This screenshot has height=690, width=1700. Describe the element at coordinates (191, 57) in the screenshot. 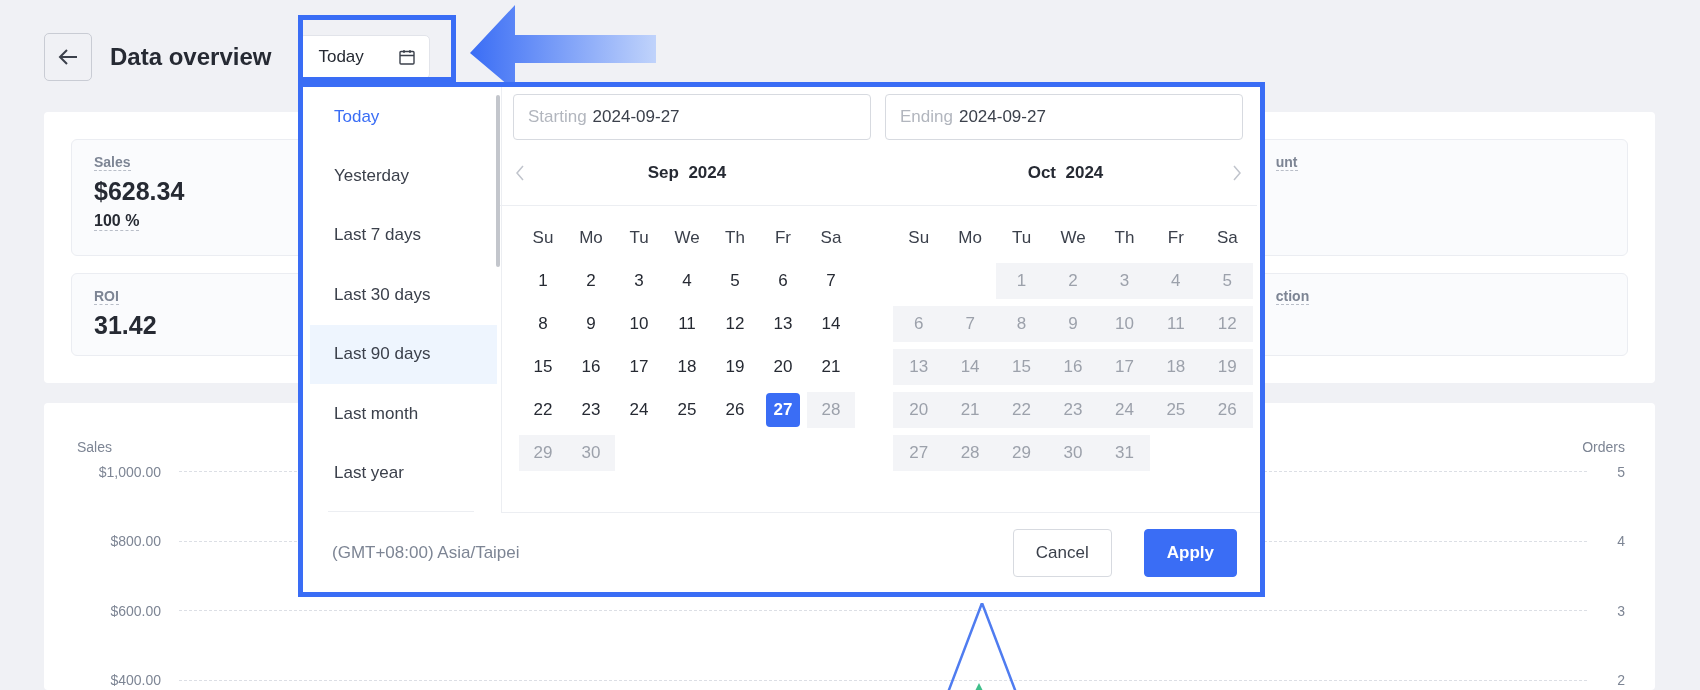

I see `page-title: Data overview` at that location.